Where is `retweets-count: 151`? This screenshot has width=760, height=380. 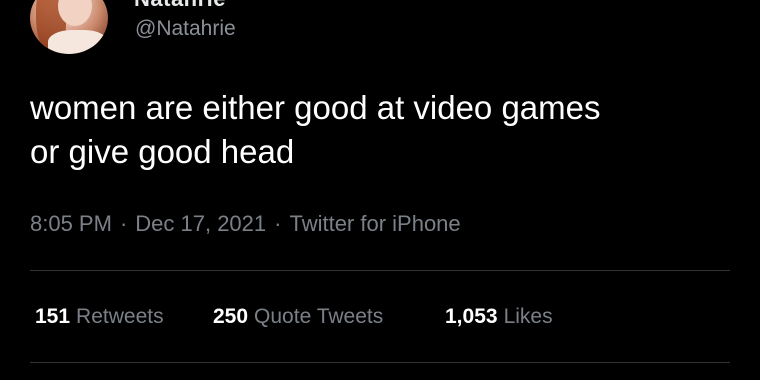
retweets-count: 151 is located at coordinates (53, 316).